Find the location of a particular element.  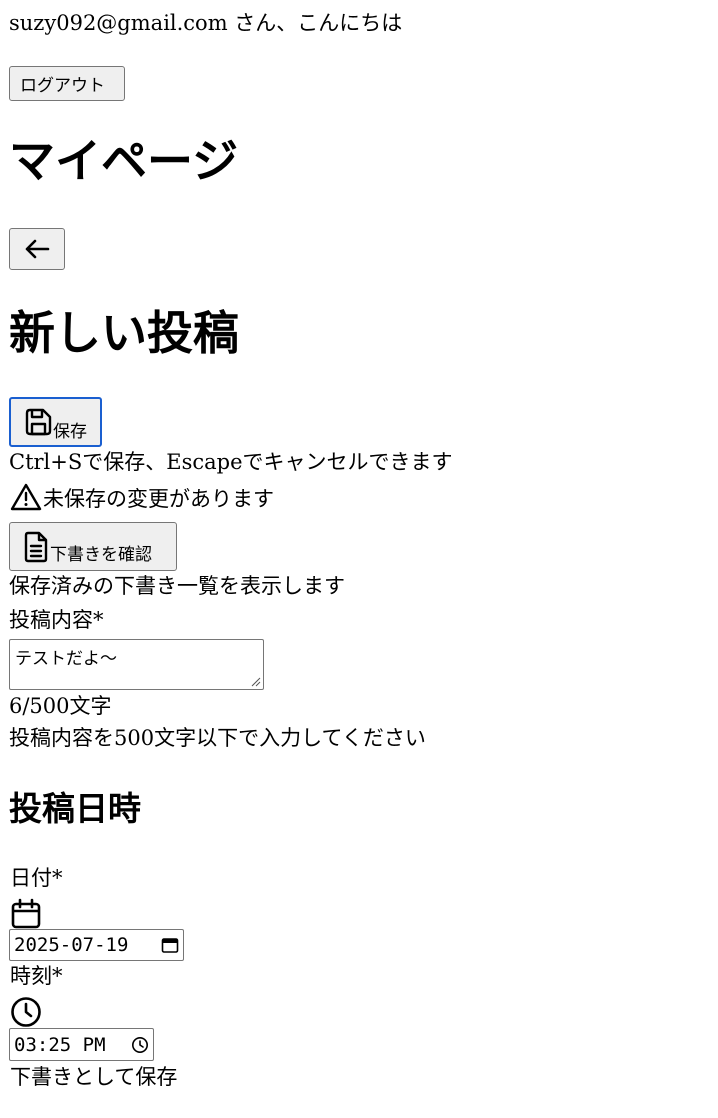

arrow-left-icon is located at coordinates (37, 249).